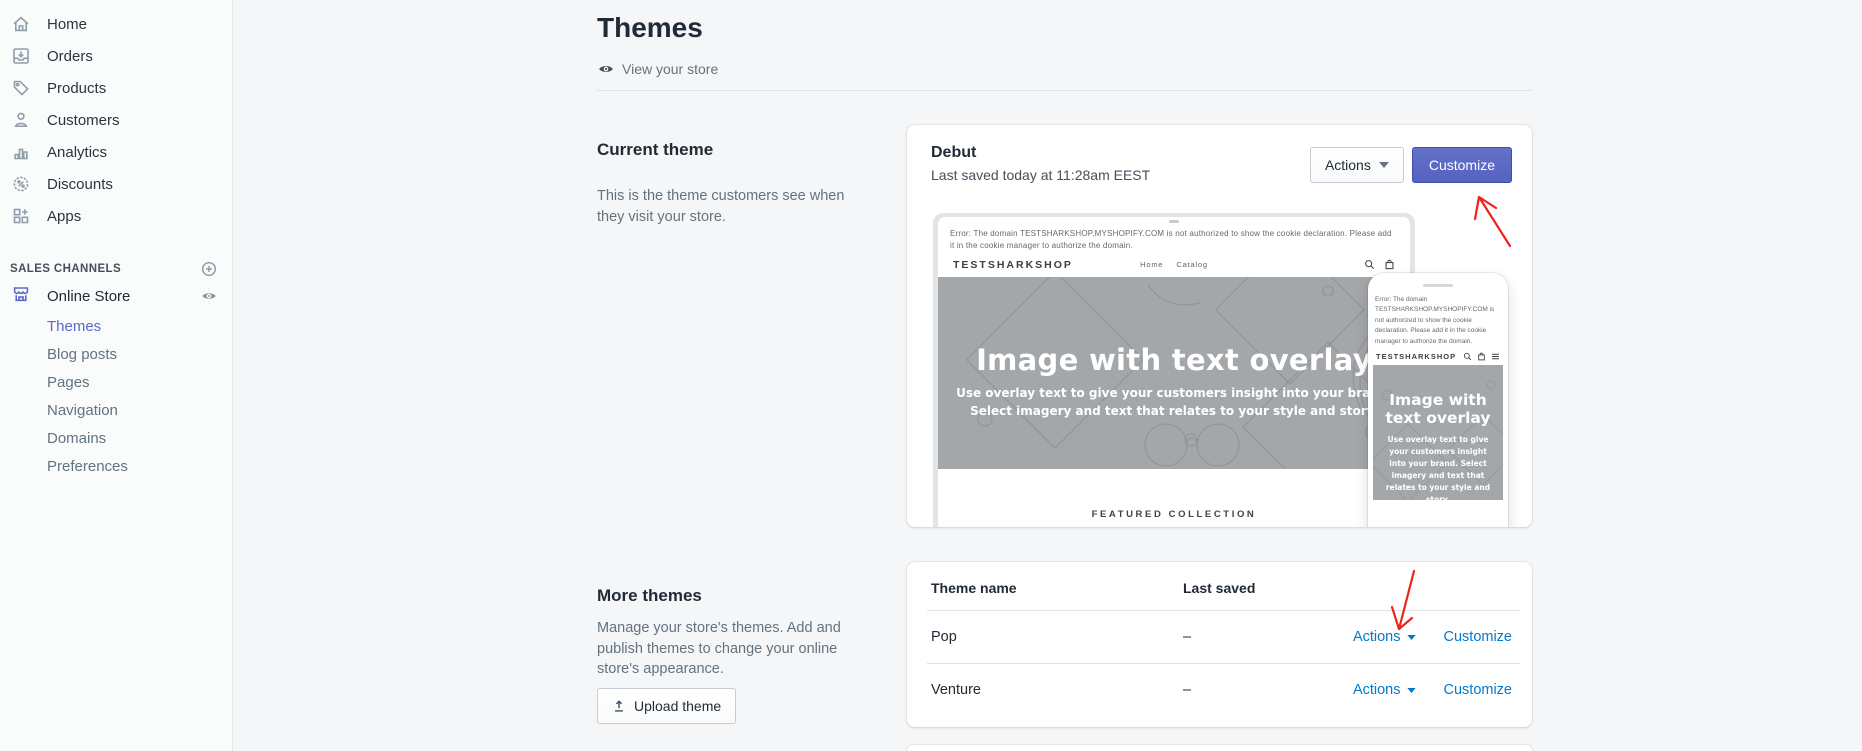  What do you see at coordinates (1347, 165) in the screenshot?
I see `actions-button-label: Actions` at bounding box center [1347, 165].